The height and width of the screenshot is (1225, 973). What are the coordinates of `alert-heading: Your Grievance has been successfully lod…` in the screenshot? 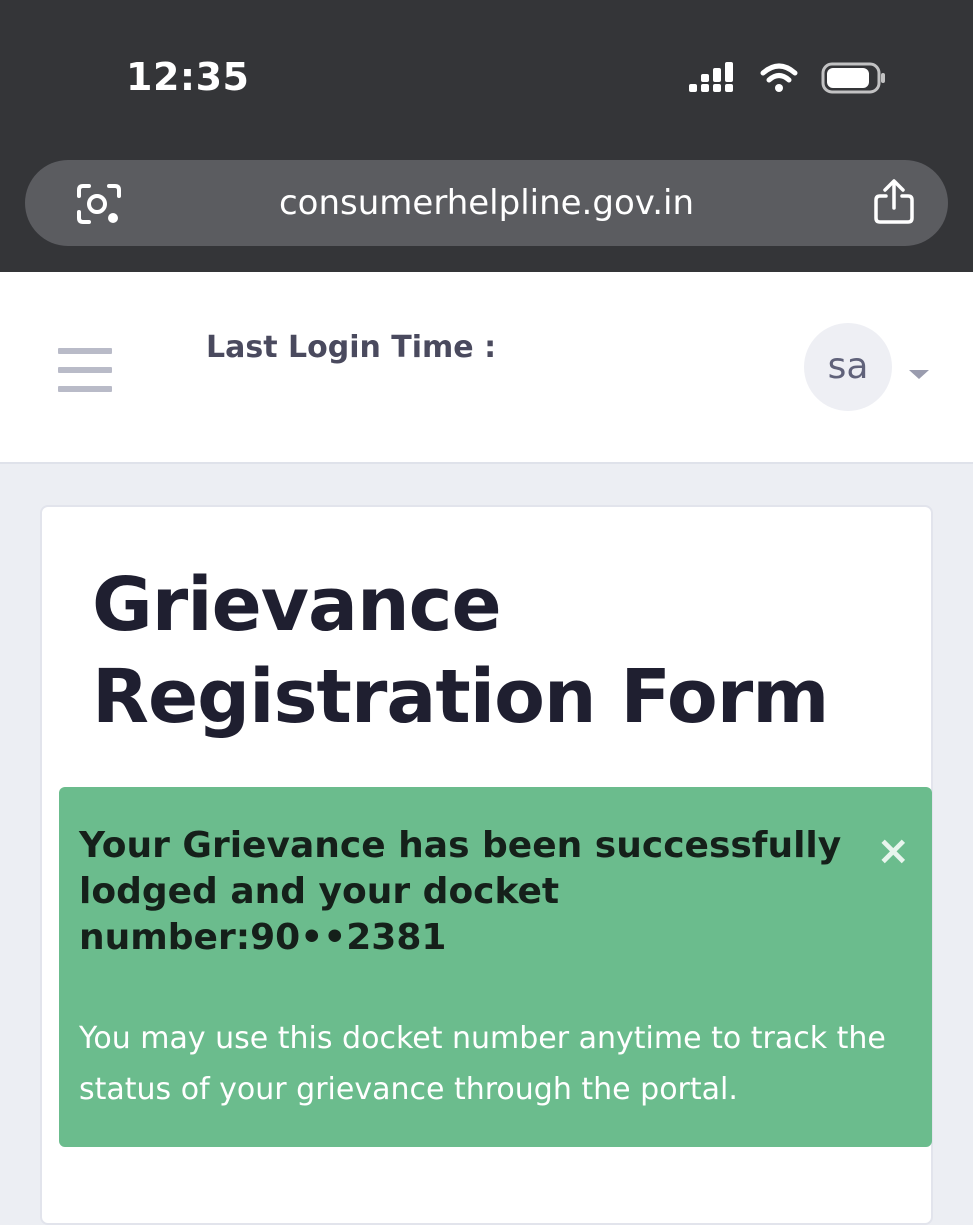 It's located at (460, 891).